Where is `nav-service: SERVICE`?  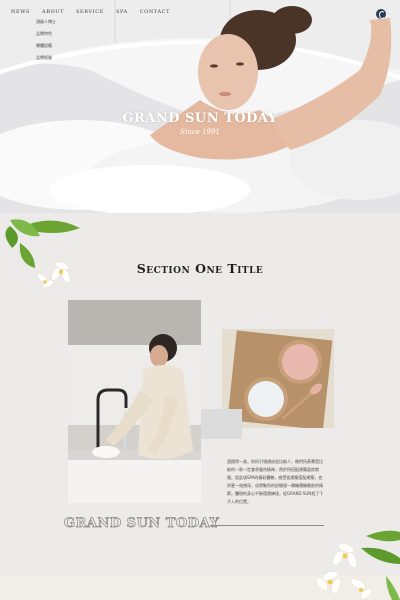 nav-service: SERVICE is located at coordinates (90, 12).